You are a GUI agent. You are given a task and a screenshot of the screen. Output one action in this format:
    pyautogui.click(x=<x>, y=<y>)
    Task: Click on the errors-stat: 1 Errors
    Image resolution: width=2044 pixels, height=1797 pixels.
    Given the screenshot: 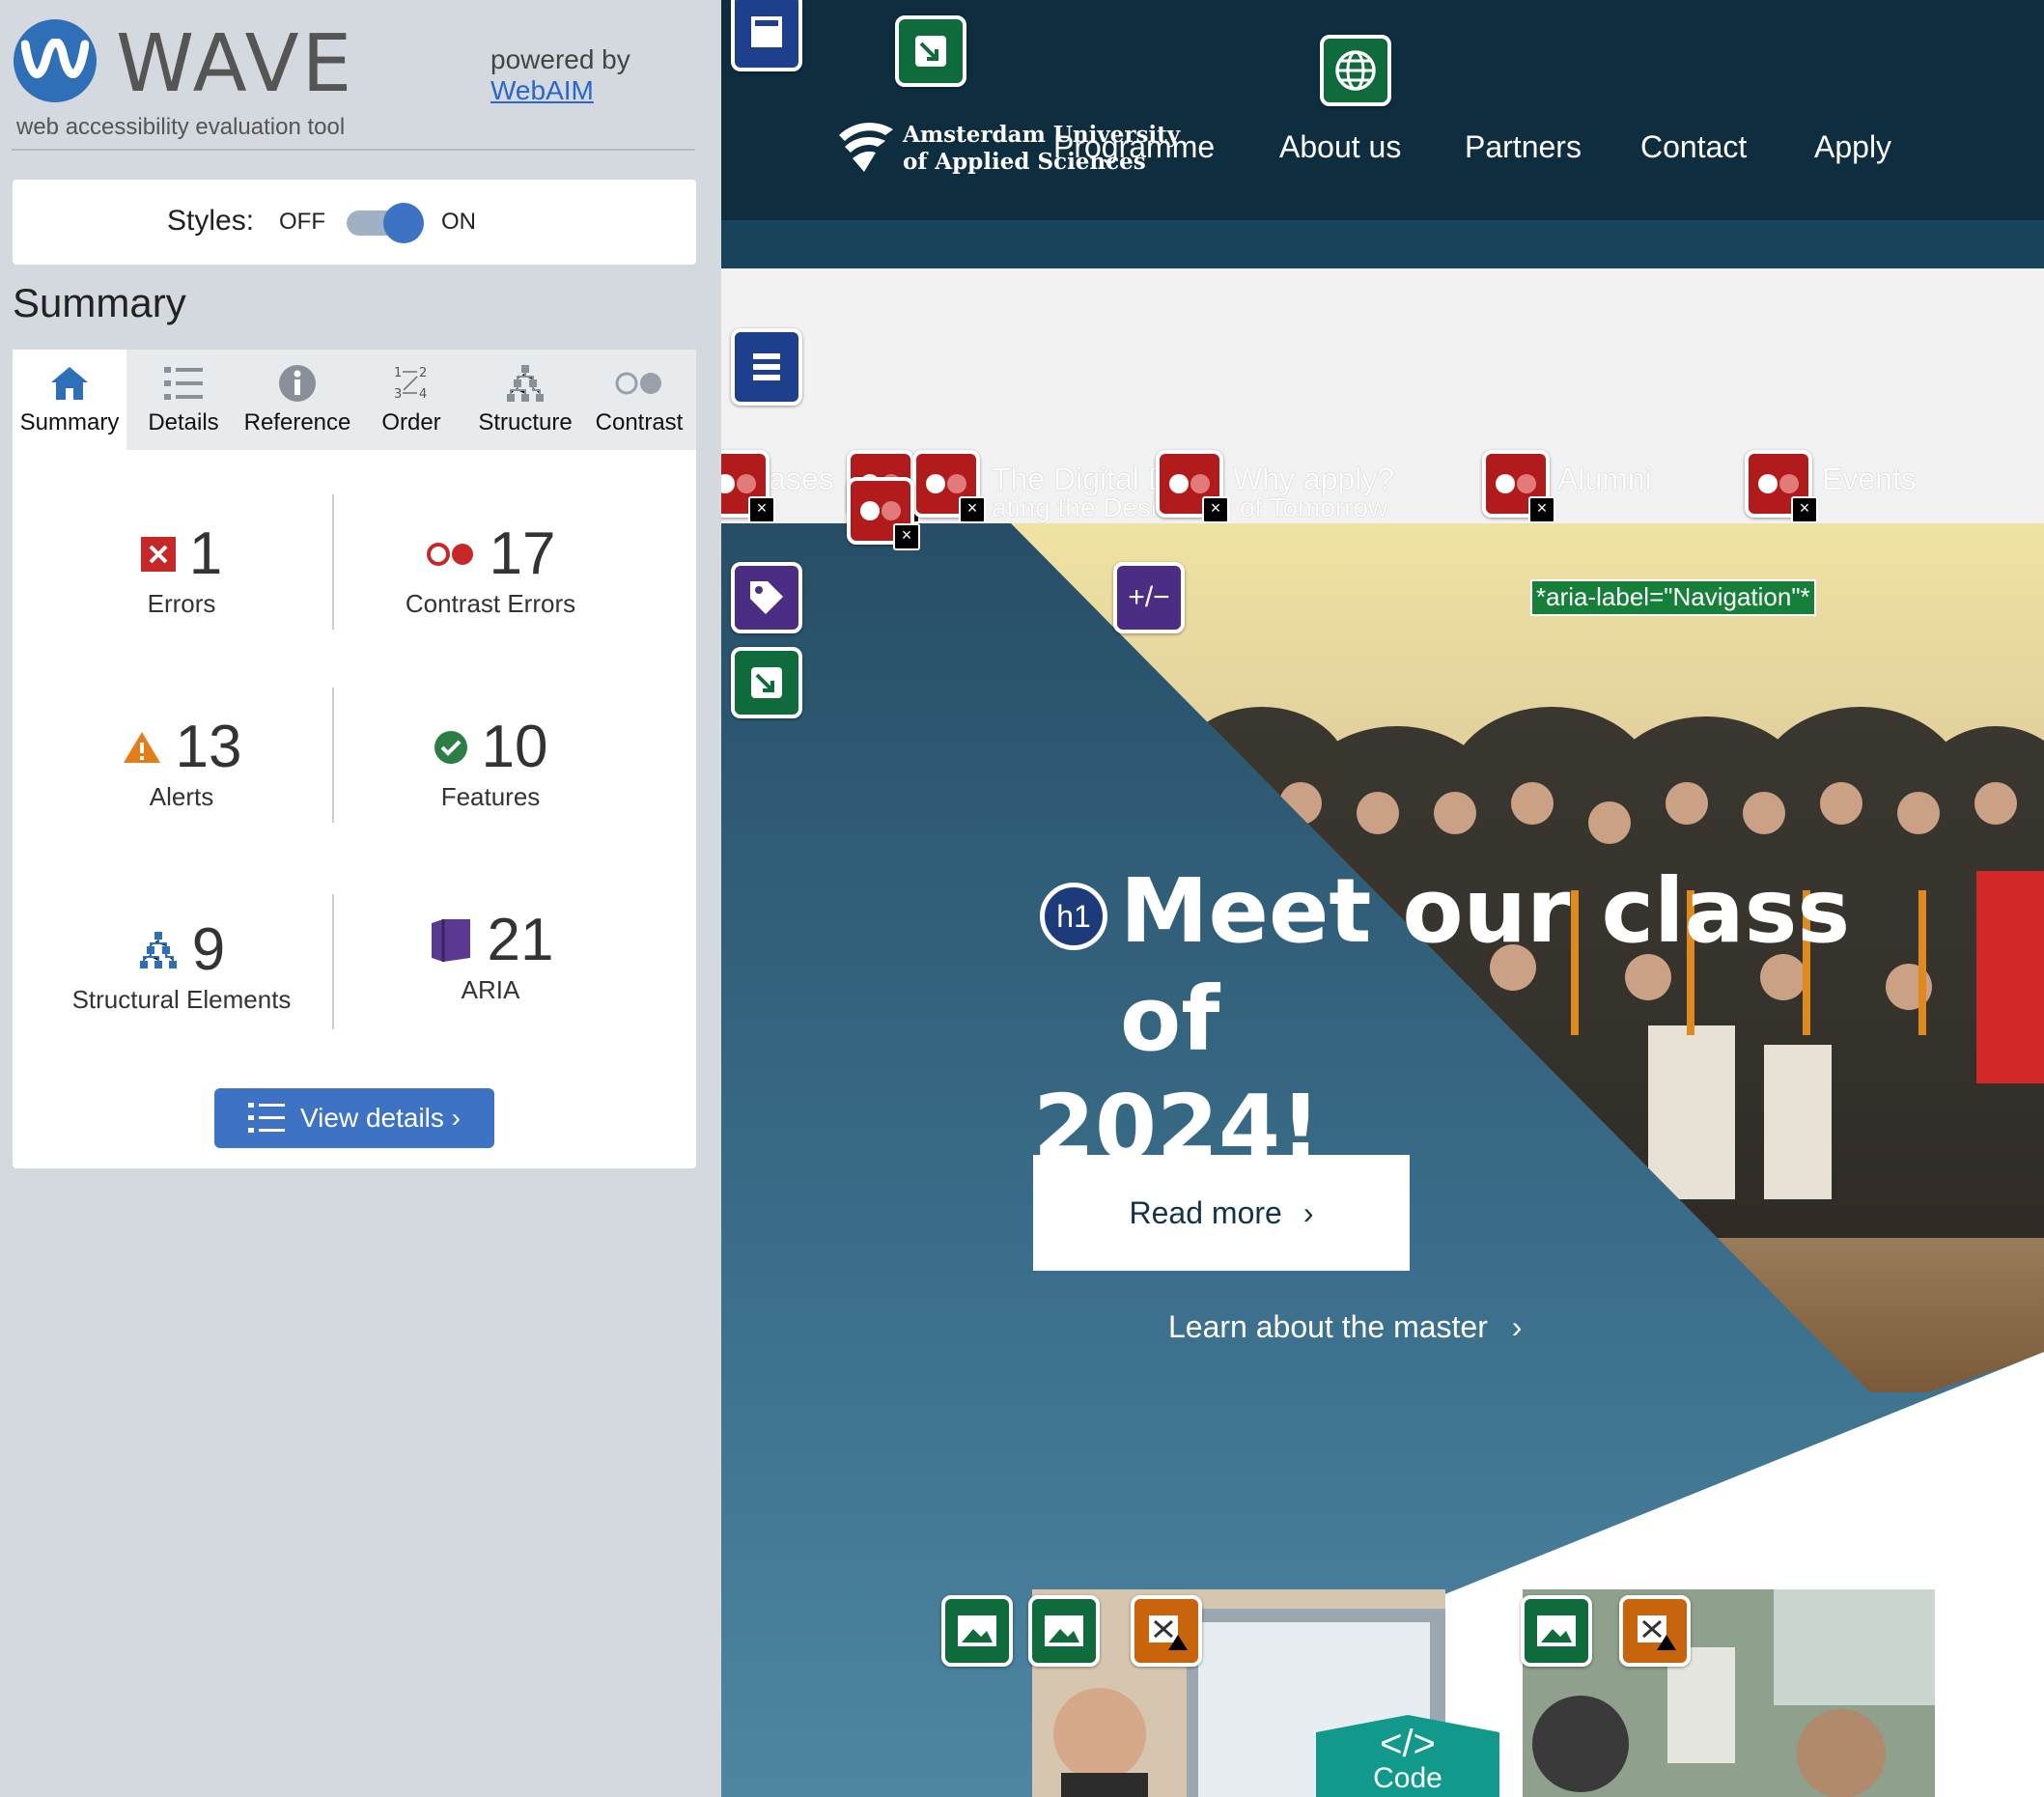 What is the action you would take?
    pyautogui.click(x=181, y=571)
    